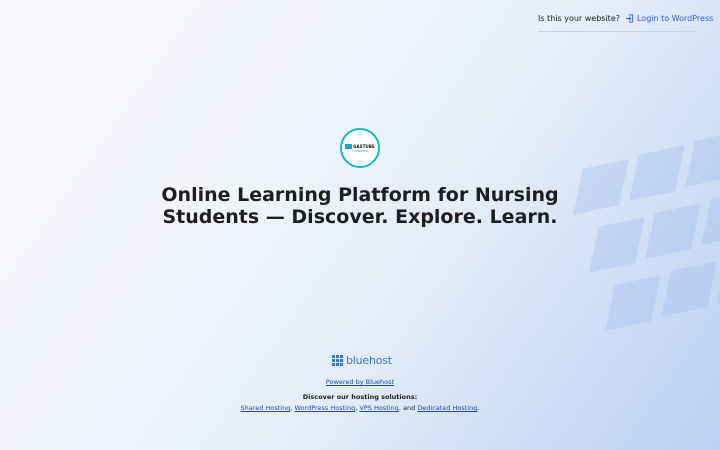  I want to click on title-line2: Students — Discover. Explore. Learn., so click(360, 217).